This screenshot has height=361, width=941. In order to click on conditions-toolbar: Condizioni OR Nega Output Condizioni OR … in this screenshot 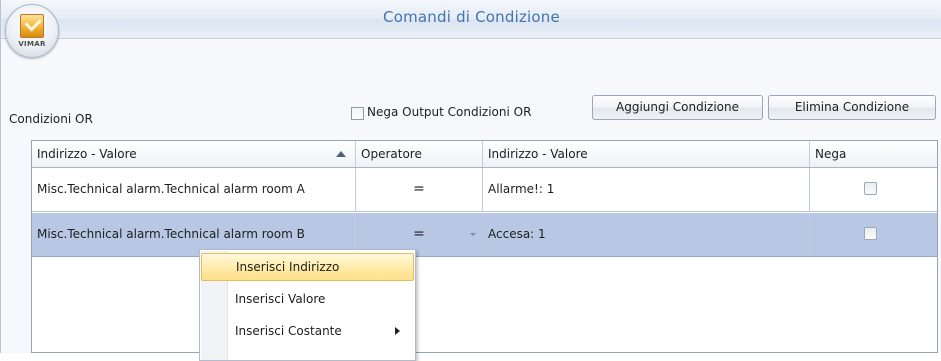, I will do `click(471, 110)`.